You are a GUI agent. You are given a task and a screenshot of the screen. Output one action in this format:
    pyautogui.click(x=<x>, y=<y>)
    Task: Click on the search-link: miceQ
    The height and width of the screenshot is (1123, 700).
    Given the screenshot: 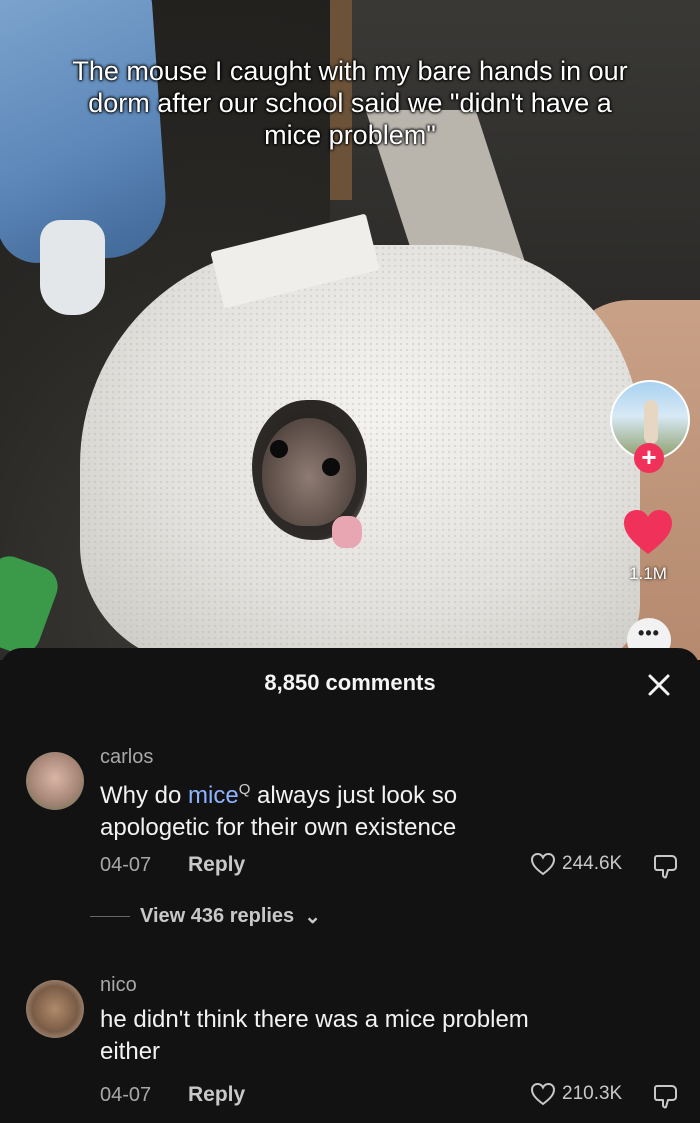 What is the action you would take?
    pyautogui.click(x=219, y=795)
    